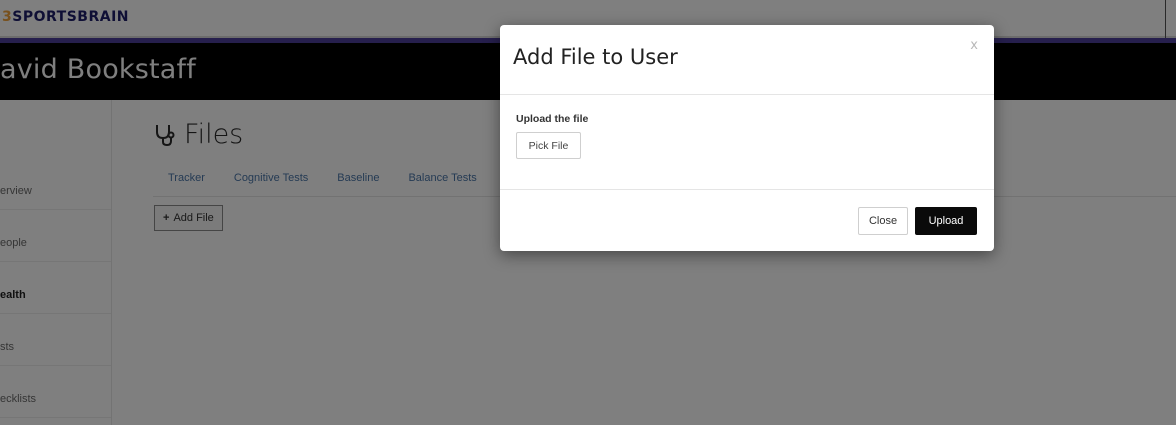 The width and height of the screenshot is (1176, 425). Describe the element at coordinates (946, 221) in the screenshot. I see `upload-button: Upload` at that location.